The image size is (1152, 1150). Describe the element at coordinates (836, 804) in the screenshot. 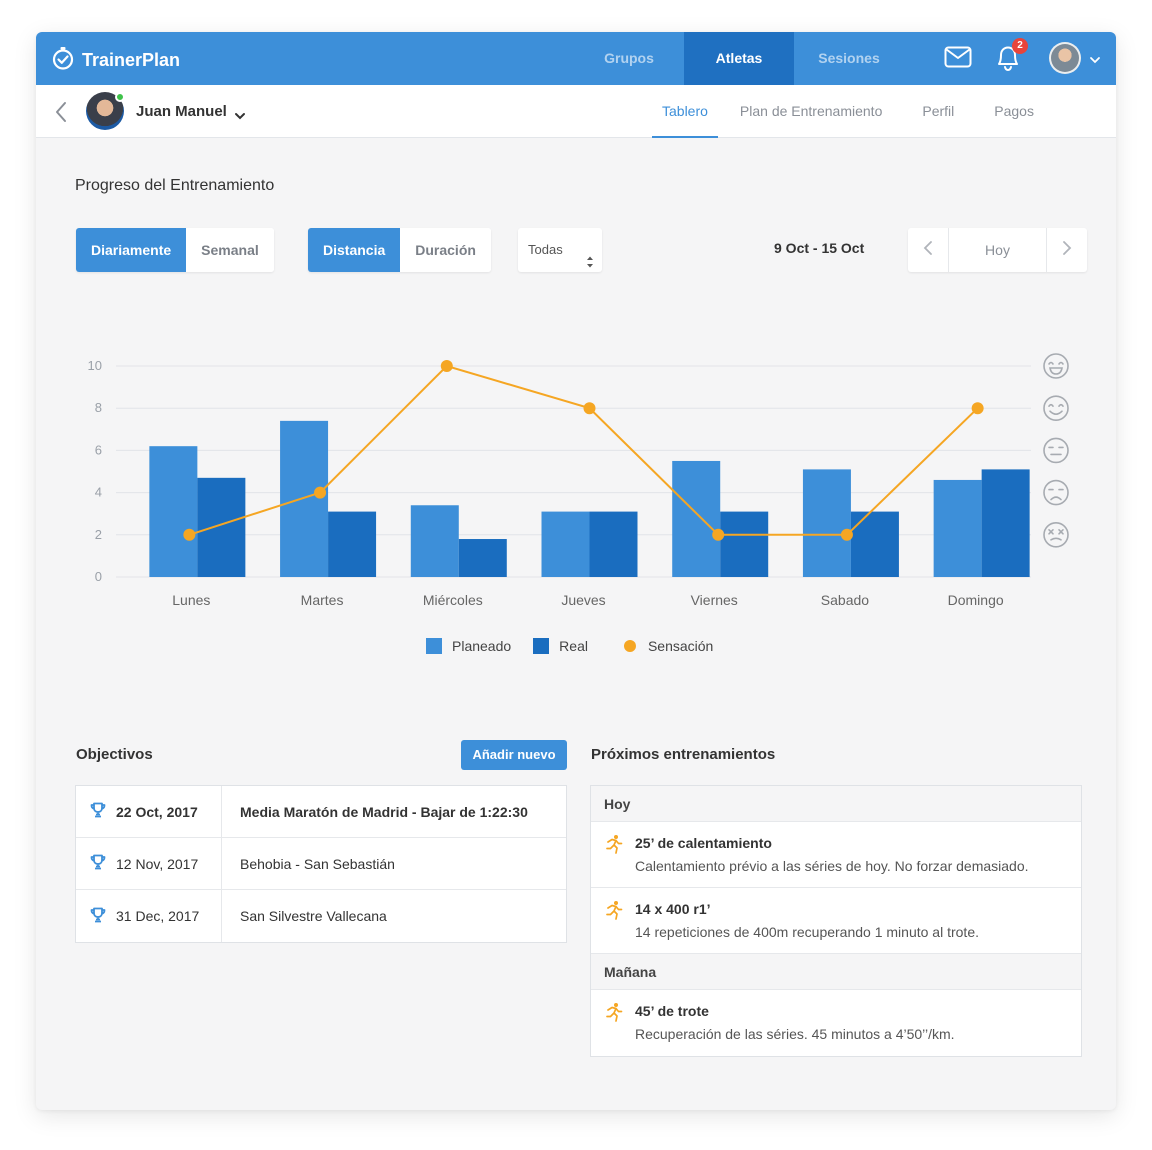

I see `day-header-hoy: Hoy` at that location.